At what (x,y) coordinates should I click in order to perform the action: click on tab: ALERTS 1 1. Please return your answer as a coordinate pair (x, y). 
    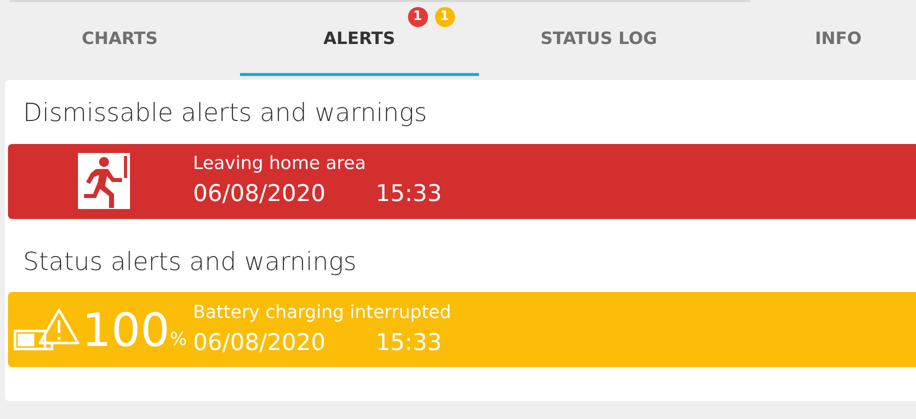
    Looking at the image, I should click on (359, 39).